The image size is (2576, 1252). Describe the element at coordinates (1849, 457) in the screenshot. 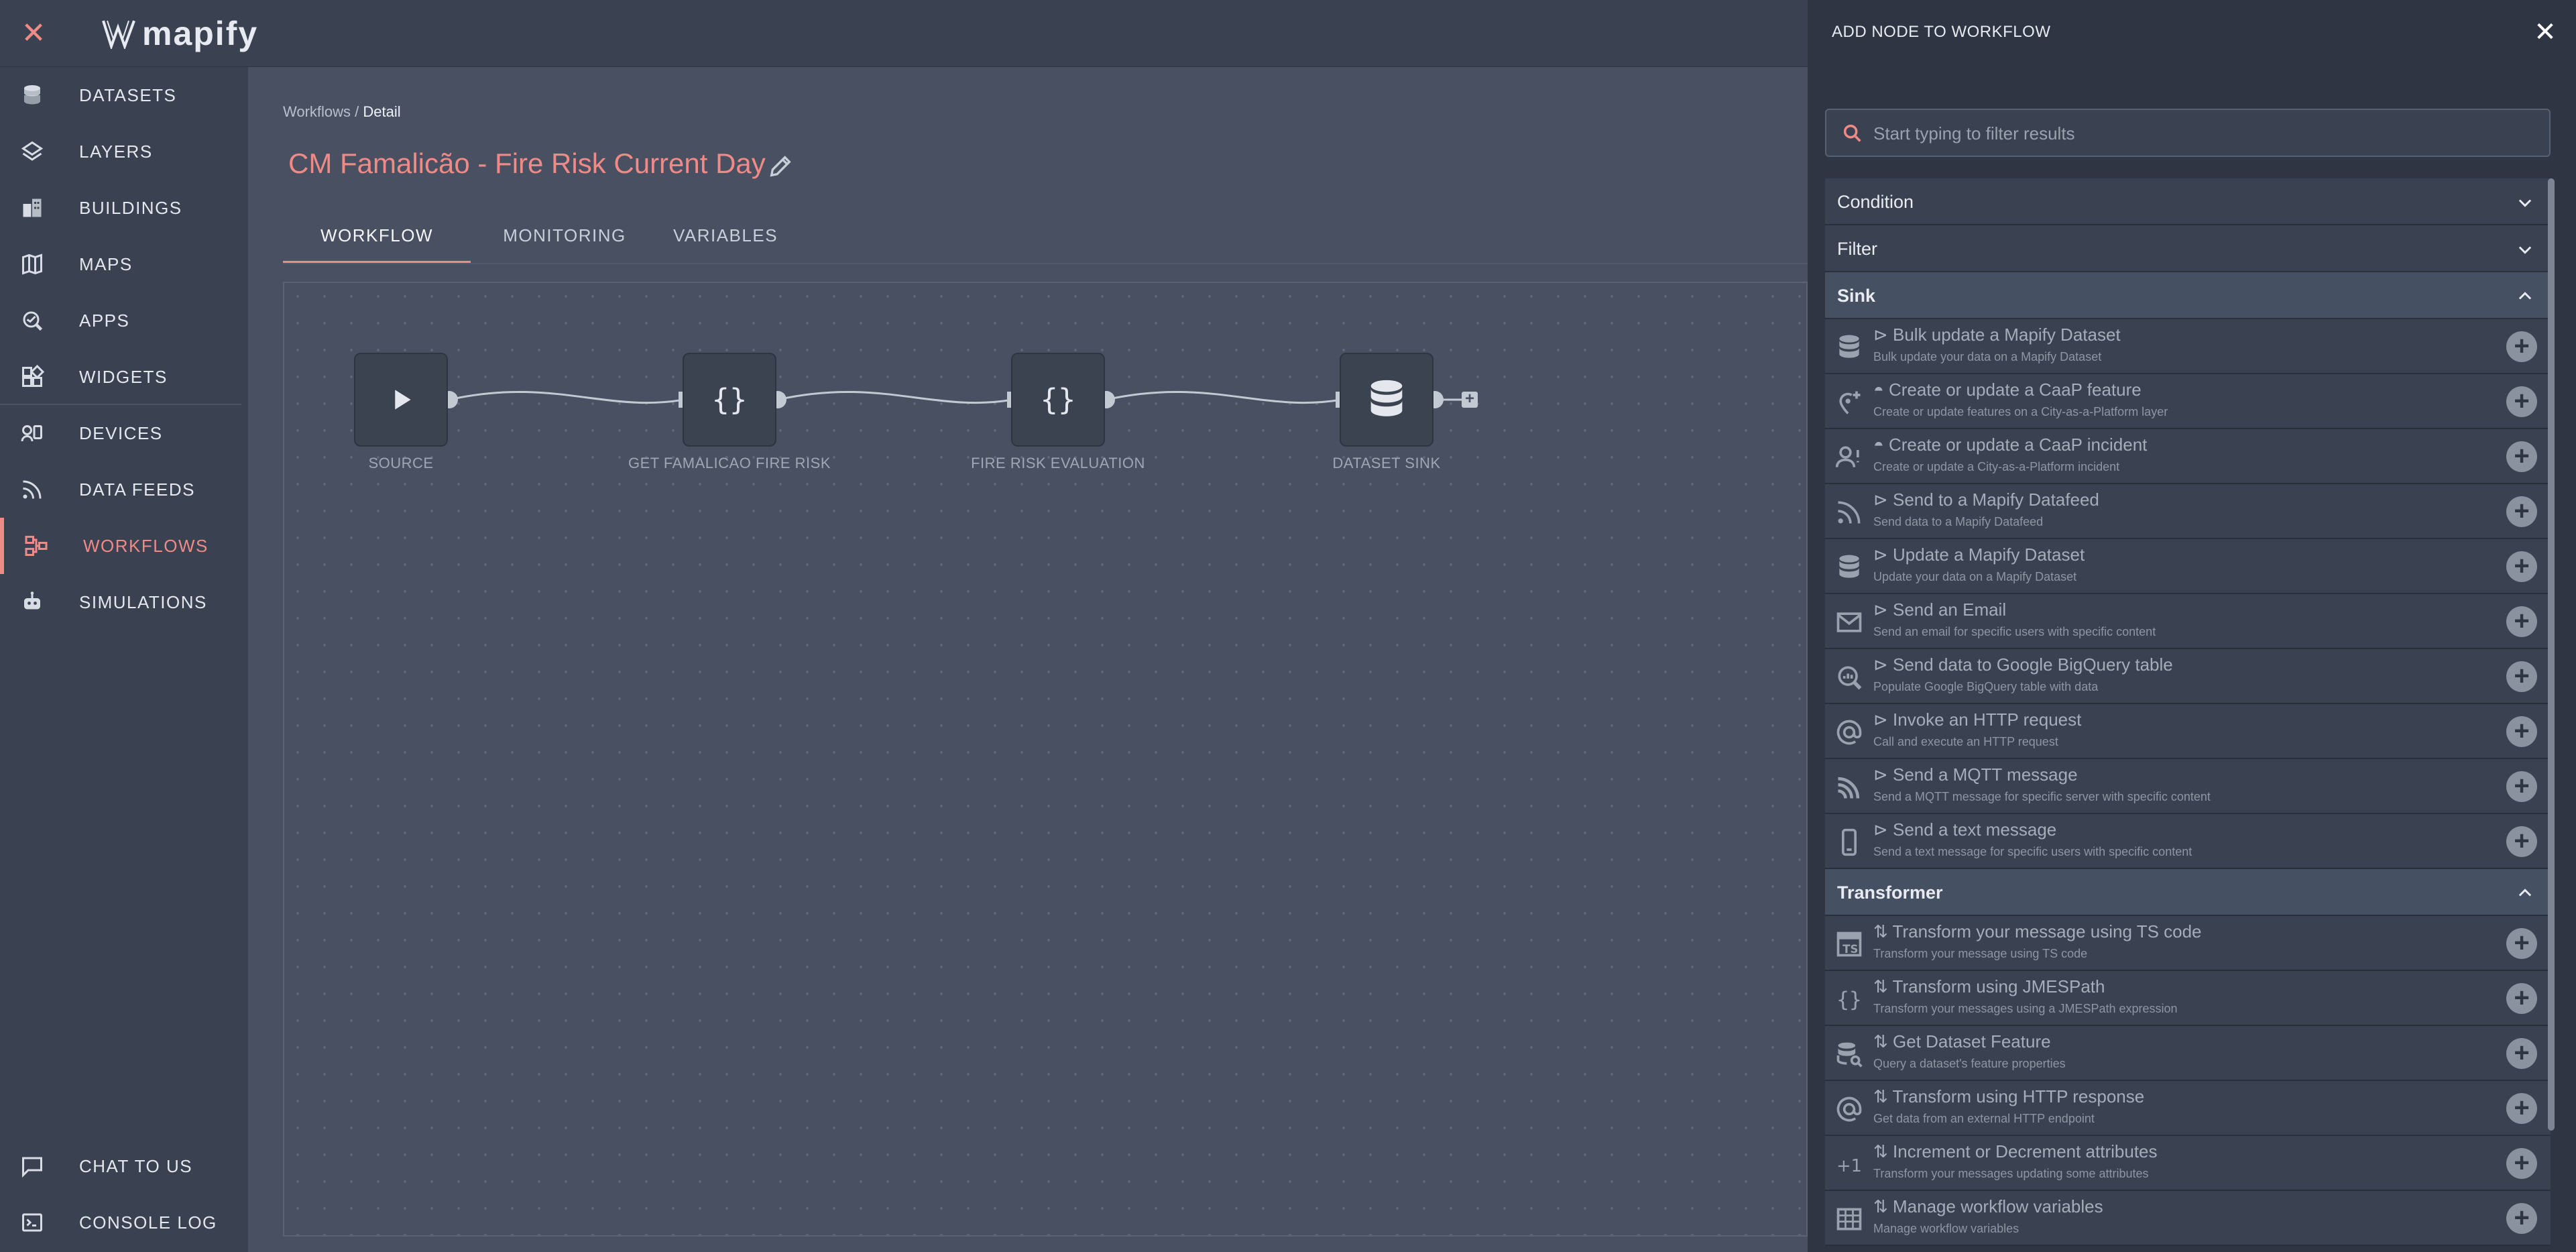

I see `person-alert-icon` at that location.